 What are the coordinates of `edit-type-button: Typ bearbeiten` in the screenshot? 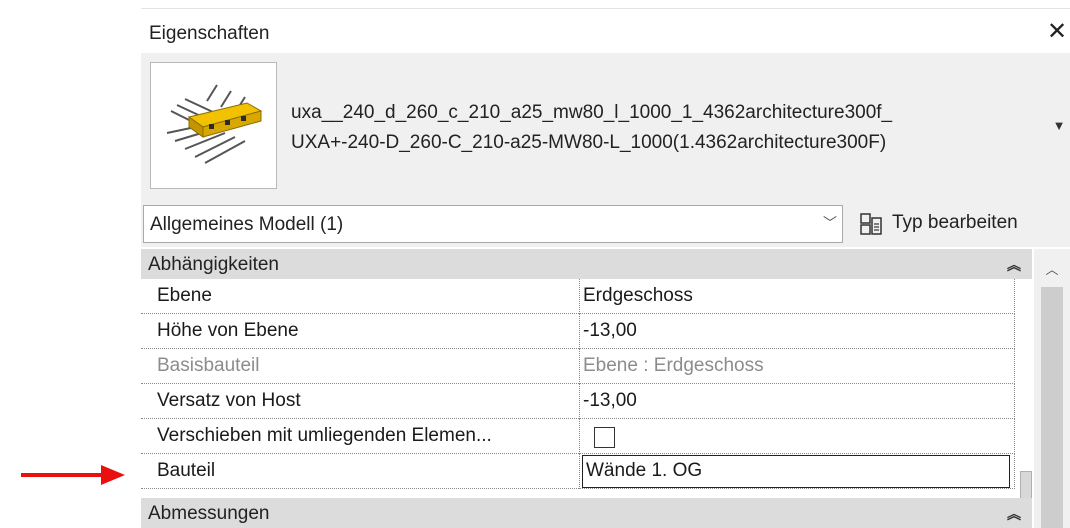 It's located at (962, 224).